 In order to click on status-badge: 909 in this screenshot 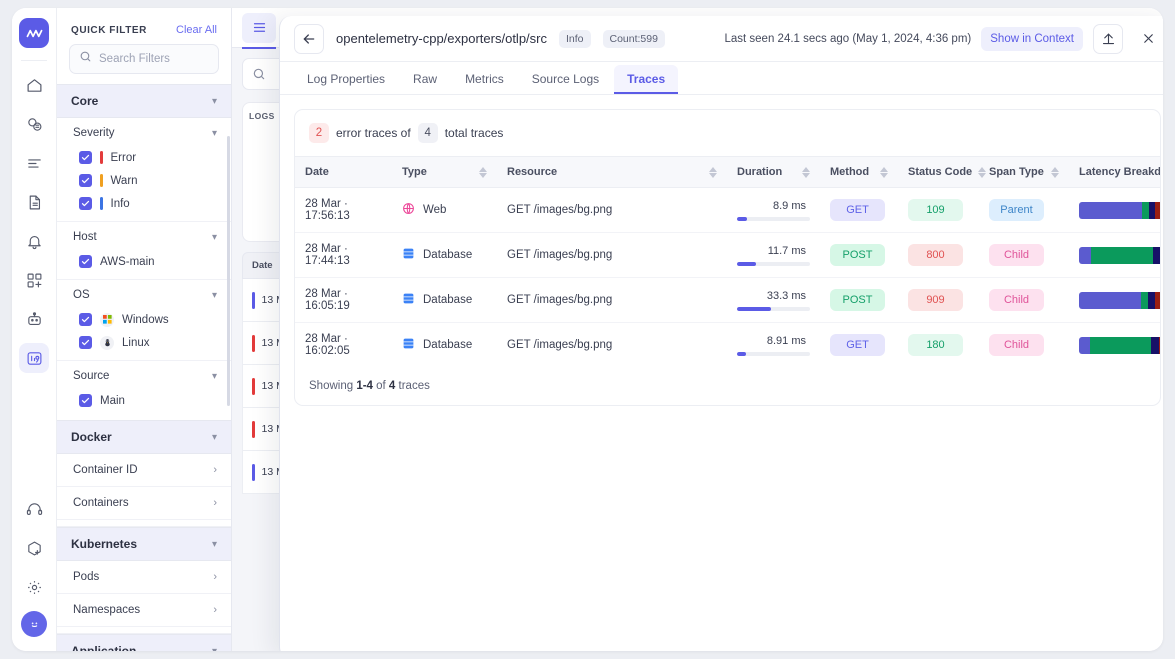, I will do `click(935, 300)`.